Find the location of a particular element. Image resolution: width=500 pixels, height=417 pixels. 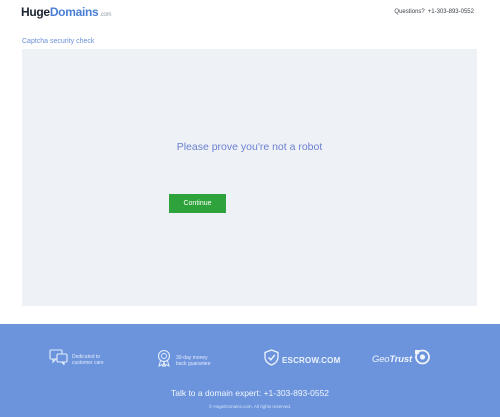

logo-domains: Domains is located at coordinates (74, 12).